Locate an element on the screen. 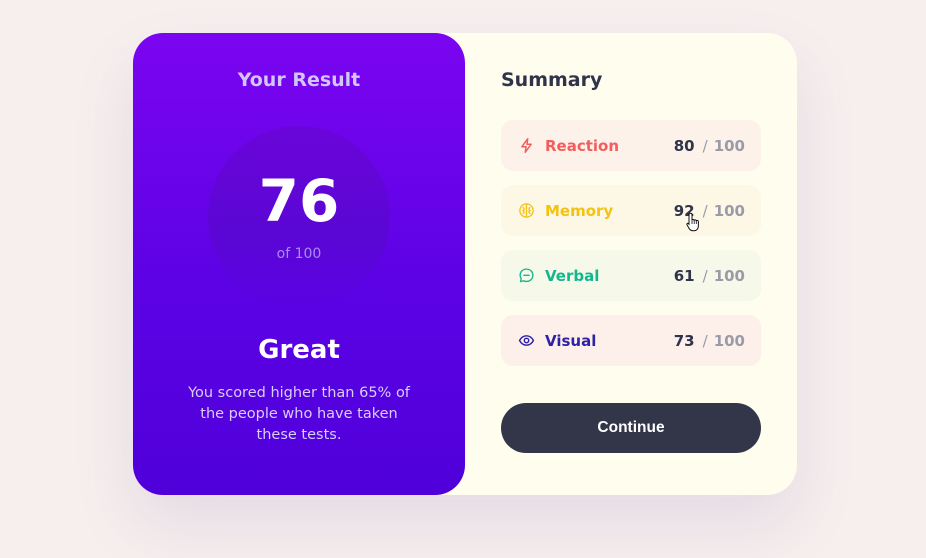 The height and width of the screenshot is (558, 926). summary-item-verbal: Verbal 61 / 100 is located at coordinates (631, 275).